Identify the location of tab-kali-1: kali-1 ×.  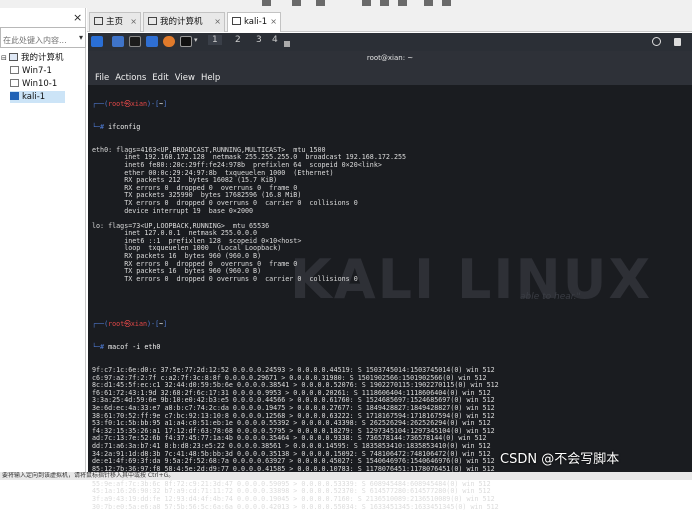
(254, 22).